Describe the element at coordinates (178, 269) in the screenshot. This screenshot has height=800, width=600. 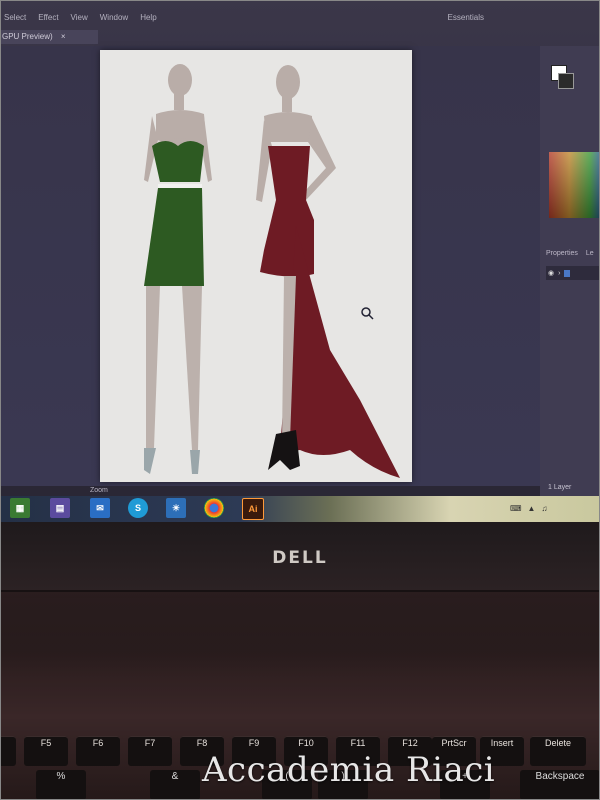
I see `figure-green-dress` at that location.